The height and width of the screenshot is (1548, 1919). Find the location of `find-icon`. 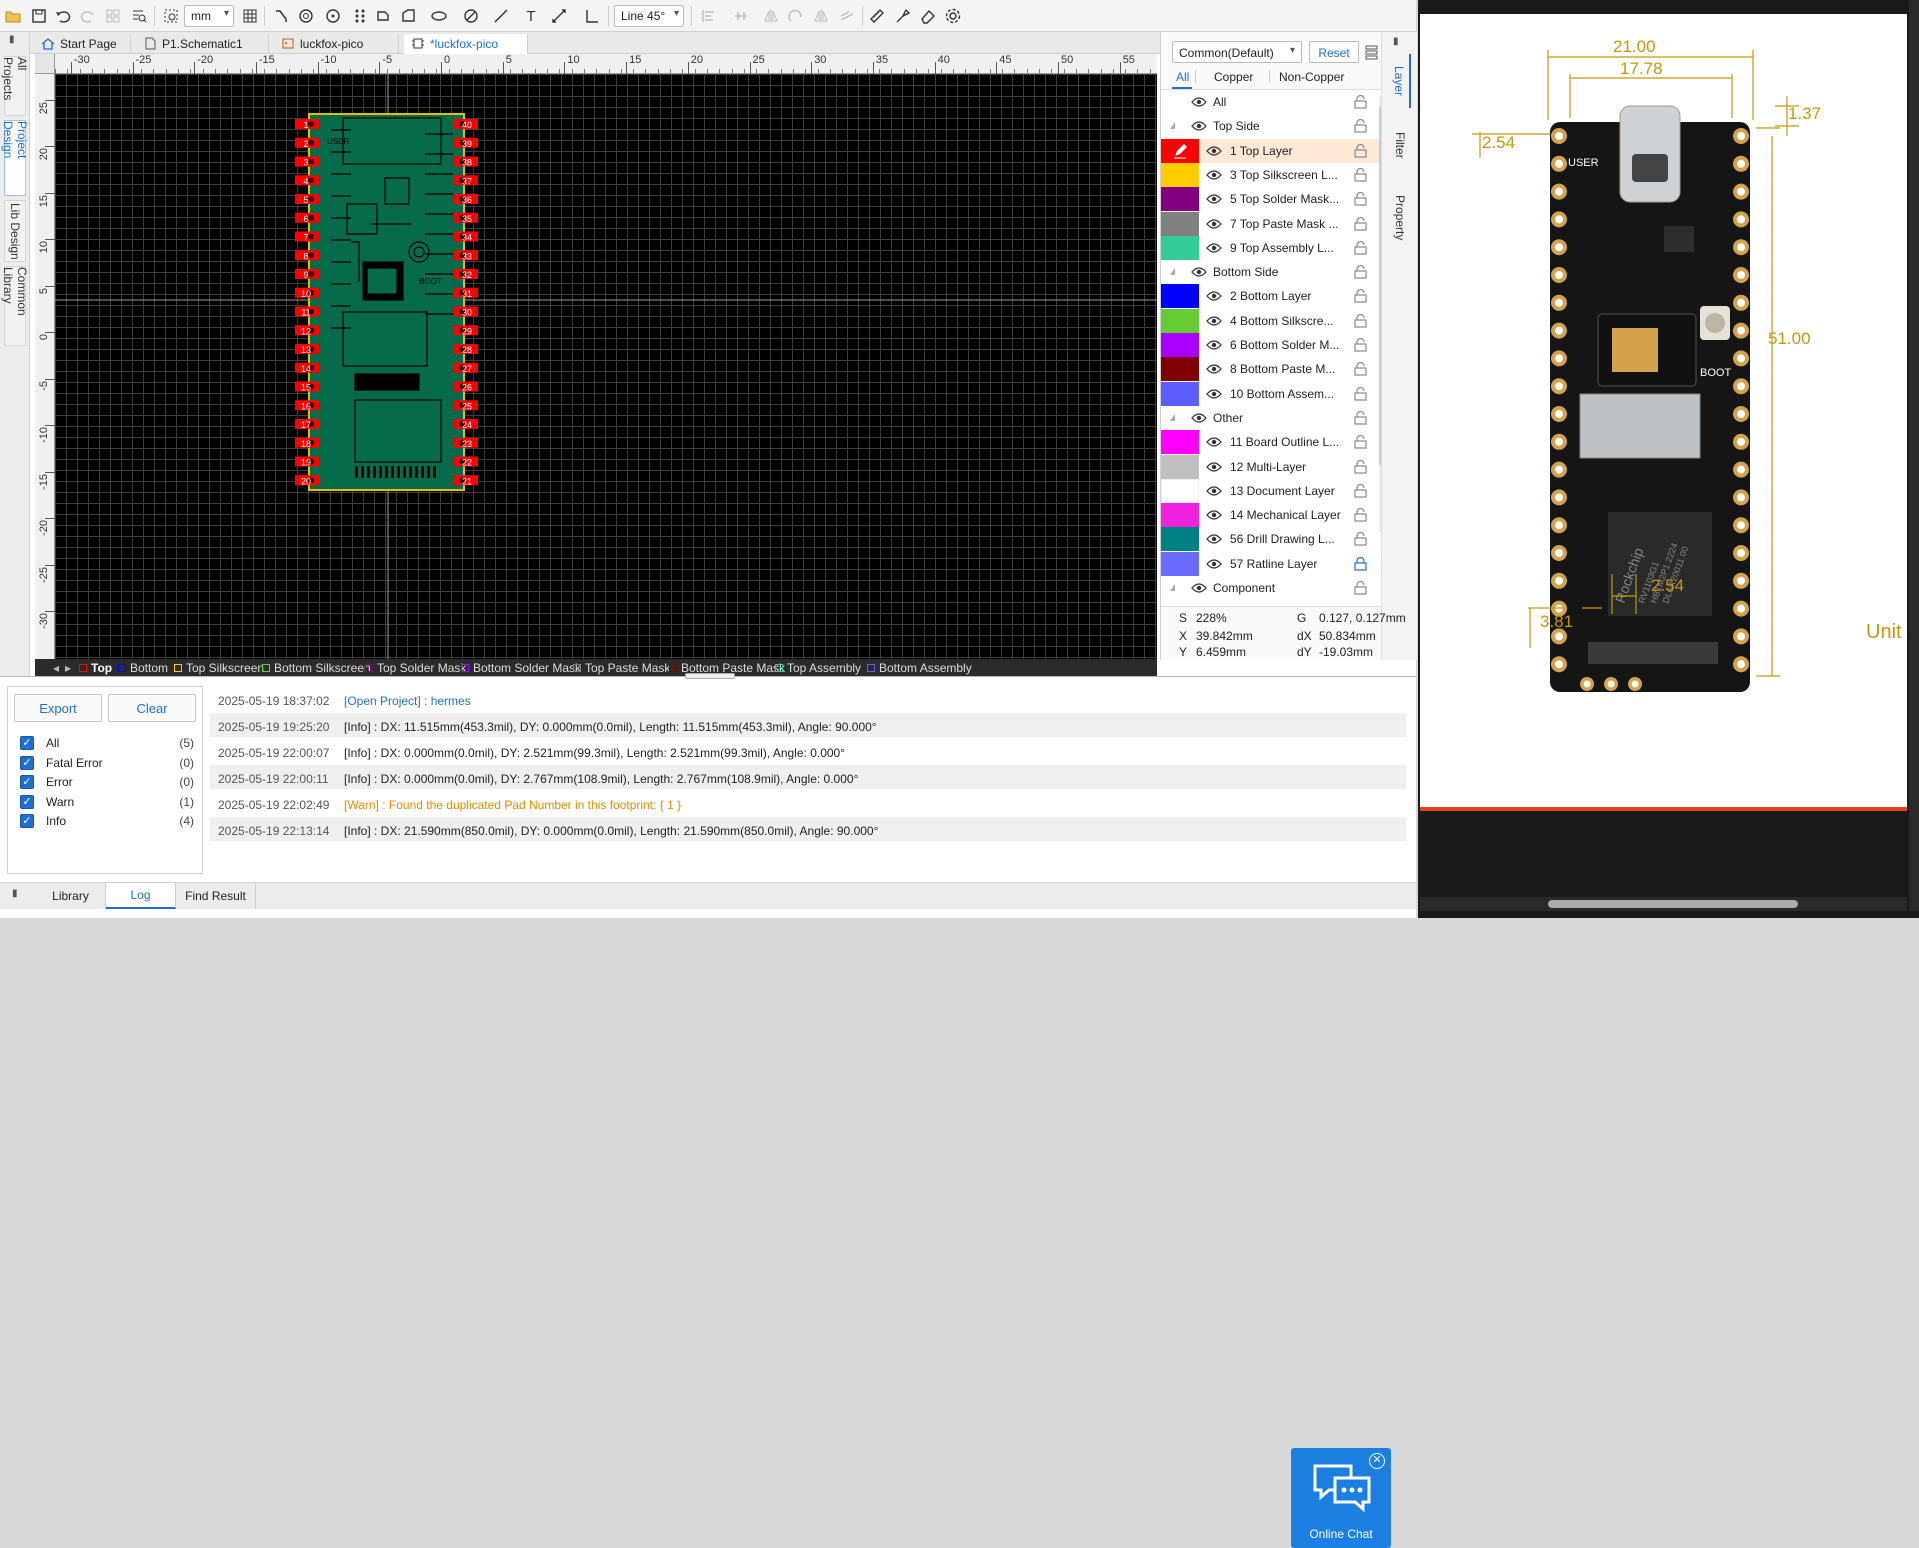

find-icon is located at coordinates (139, 16).